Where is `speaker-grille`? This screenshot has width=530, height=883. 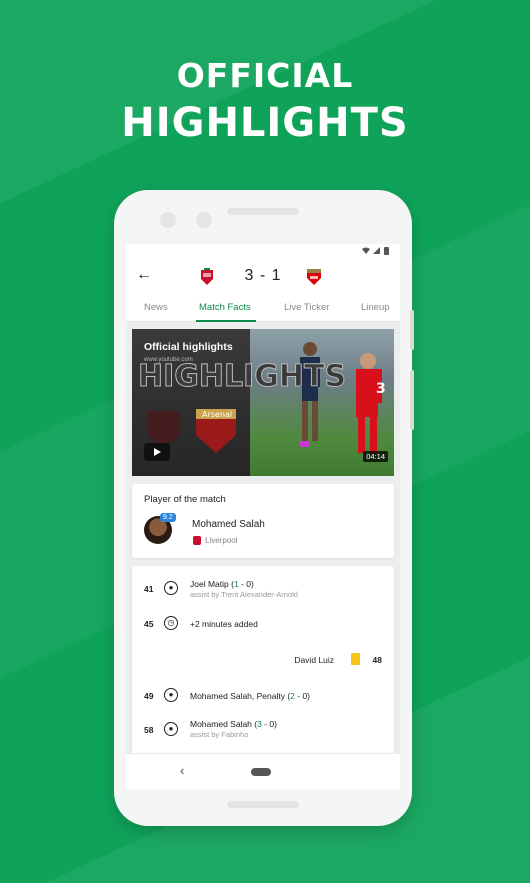
speaker-grille is located at coordinates (263, 211).